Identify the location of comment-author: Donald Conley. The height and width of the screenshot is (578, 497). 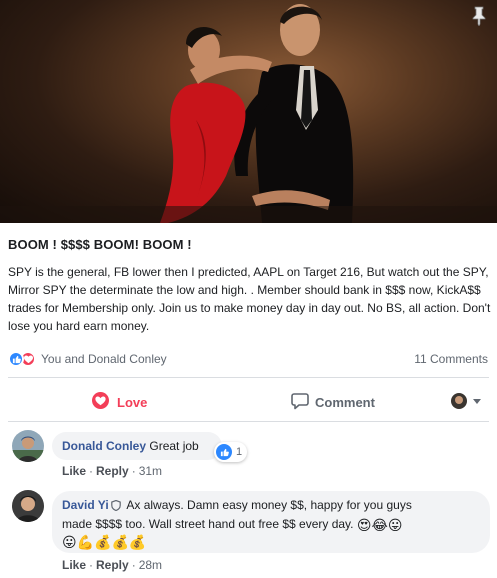
(104, 446).